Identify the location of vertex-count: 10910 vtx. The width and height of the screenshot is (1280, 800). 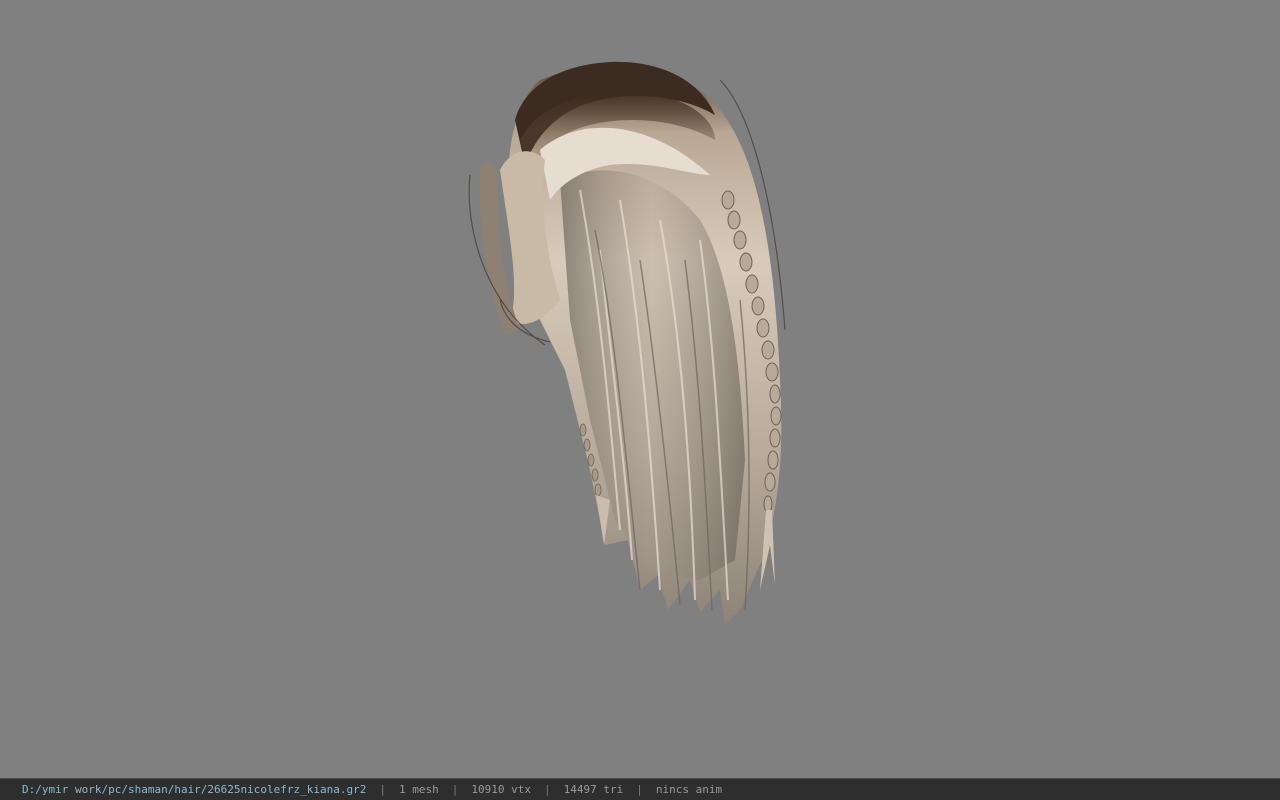
(501, 789).